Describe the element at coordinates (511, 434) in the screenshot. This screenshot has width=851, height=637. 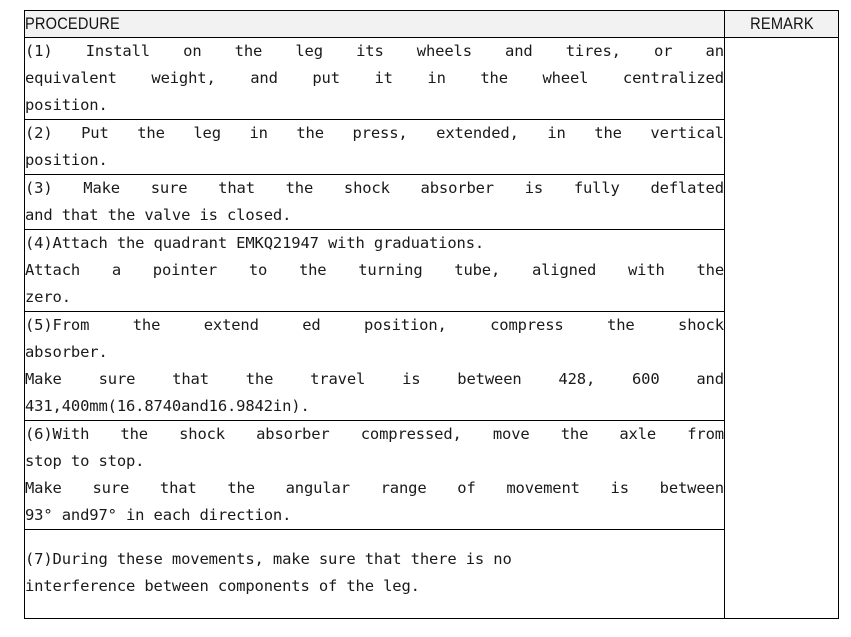
I see `line-token: move` at that location.